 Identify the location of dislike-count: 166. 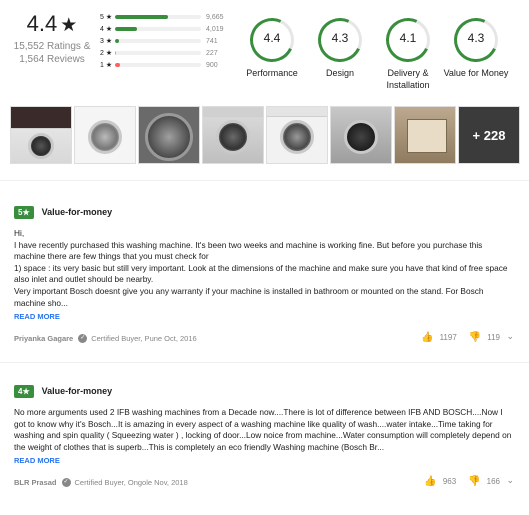
(493, 482).